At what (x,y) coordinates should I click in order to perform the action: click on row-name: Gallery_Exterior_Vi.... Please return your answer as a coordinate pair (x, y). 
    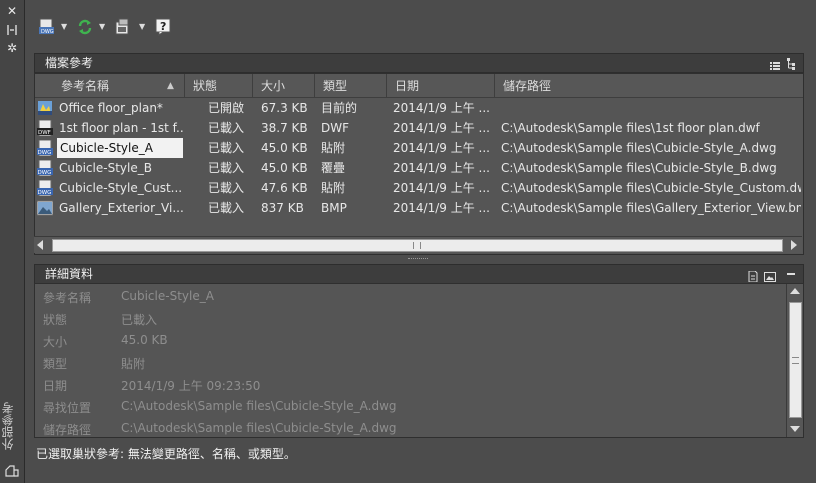
    Looking at the image, I should click on (121, 208).